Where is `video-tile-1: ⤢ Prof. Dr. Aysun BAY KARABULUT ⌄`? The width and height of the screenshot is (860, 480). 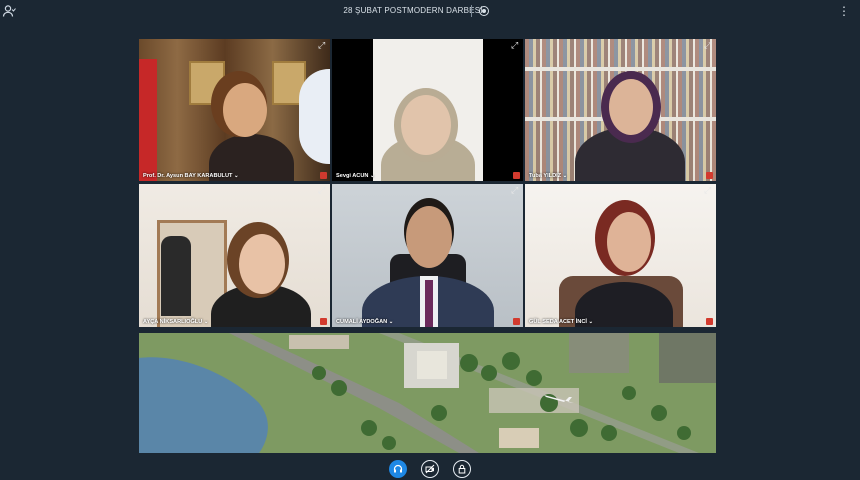
video-tile-1: ⤢ Prof. Dr. Aysun BAY KARABULUT ⌄ is located at coordinates (234, 110).